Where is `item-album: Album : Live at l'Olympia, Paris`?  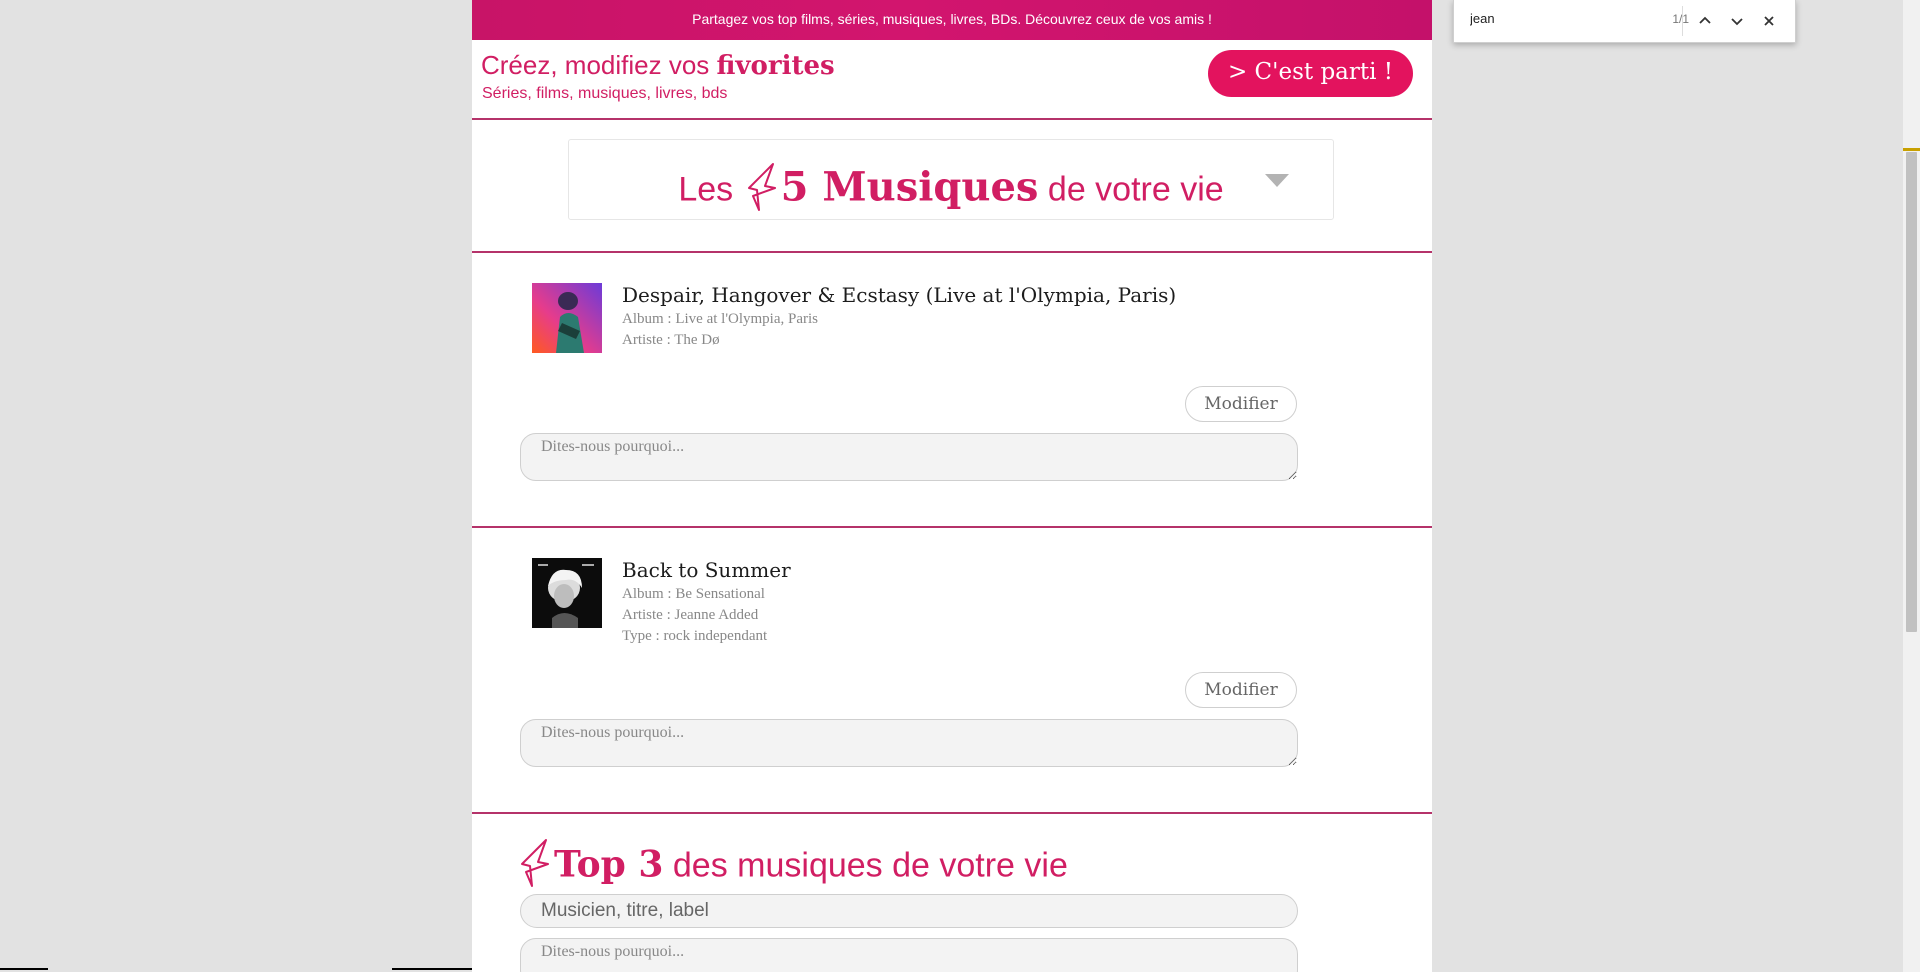
item-album: Album : Live at l'Olympia, Paris is located at coordinates (720, 319).